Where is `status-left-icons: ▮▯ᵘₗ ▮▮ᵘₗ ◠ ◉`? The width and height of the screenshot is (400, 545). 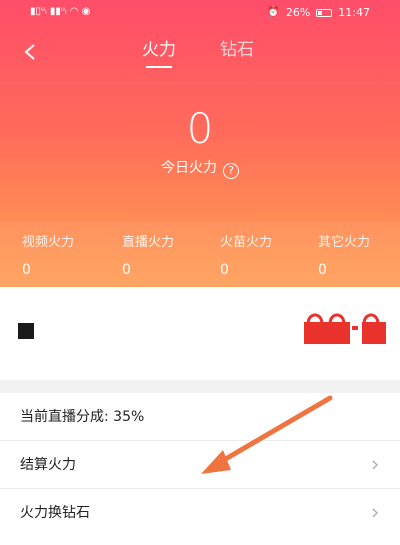 status-left-icons: ▮▯ᵘₗ ▮▮ᵘₗ ◠ ◉ is located at coordinates (60, 12).